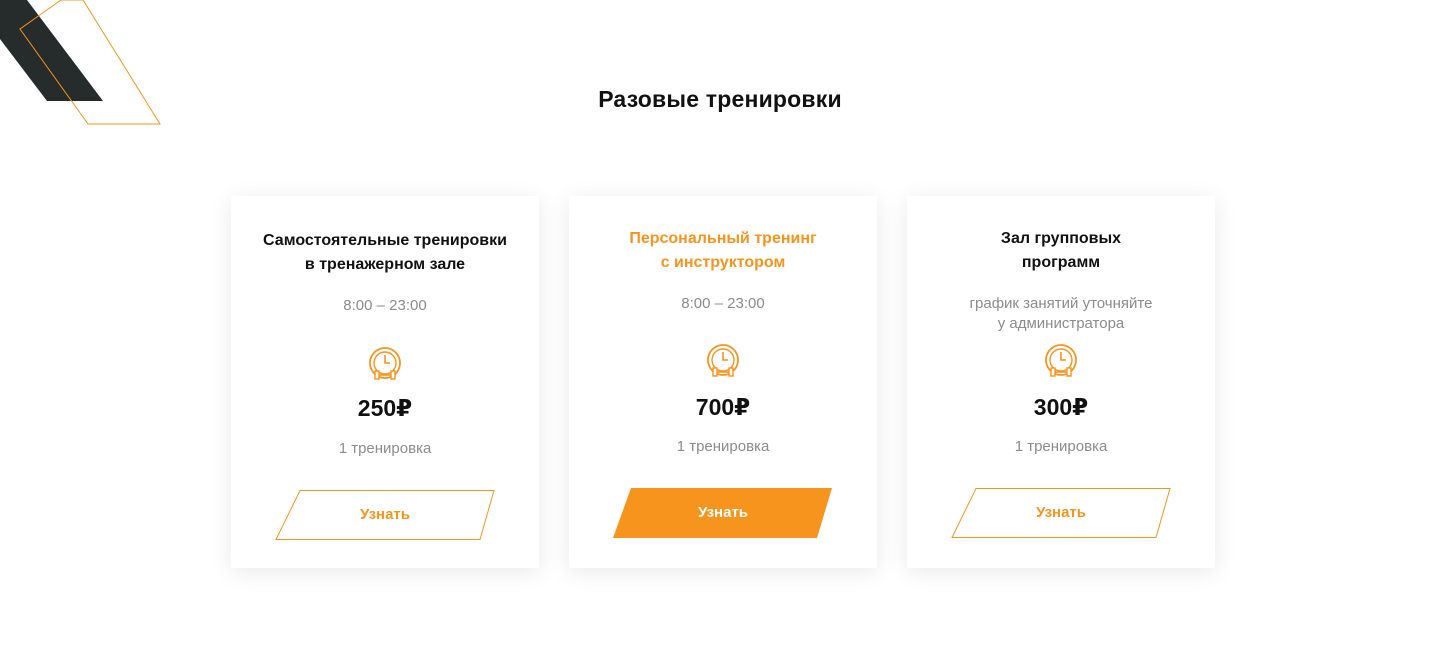  I want to click on card-price: 300₽, so click(1061, 407).